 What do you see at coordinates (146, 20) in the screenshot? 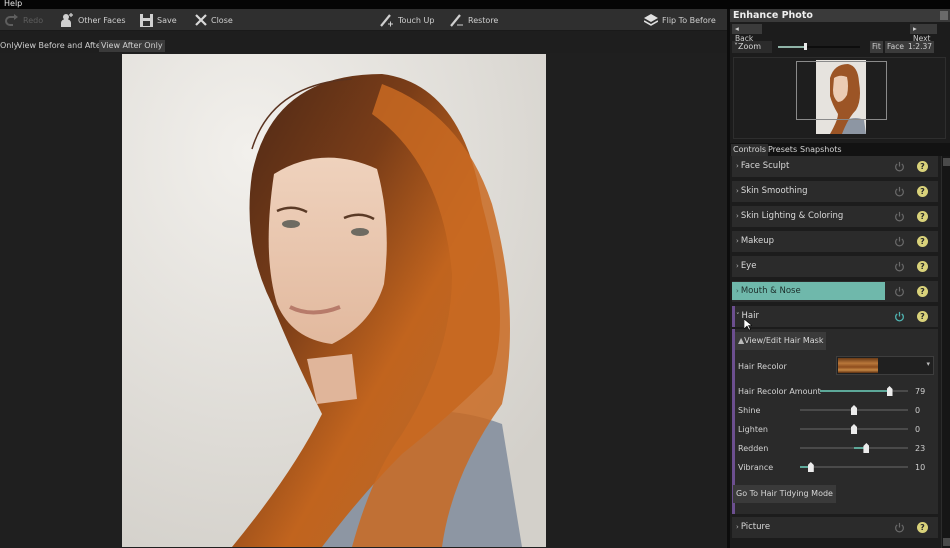
I see `save-icon` at bounding box center [146, 20].